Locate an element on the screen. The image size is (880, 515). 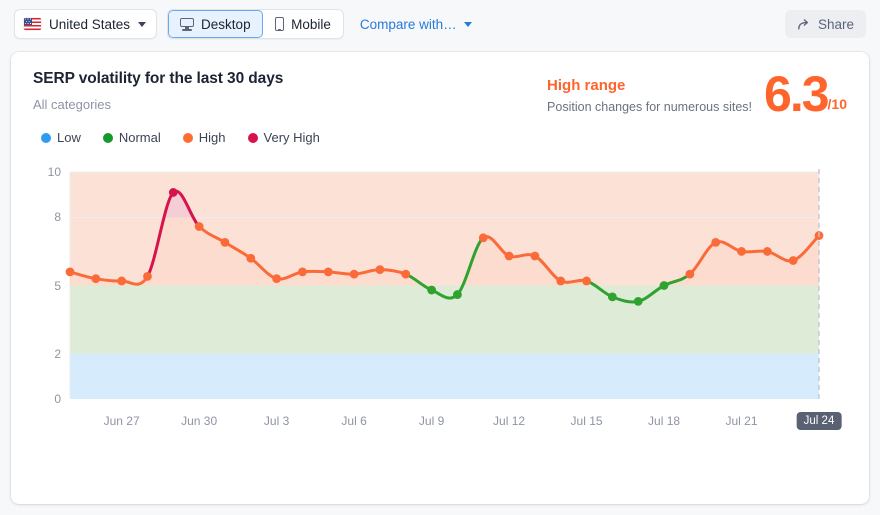
y-axis-tick-label: 5 is located at coordinates (57, 285).